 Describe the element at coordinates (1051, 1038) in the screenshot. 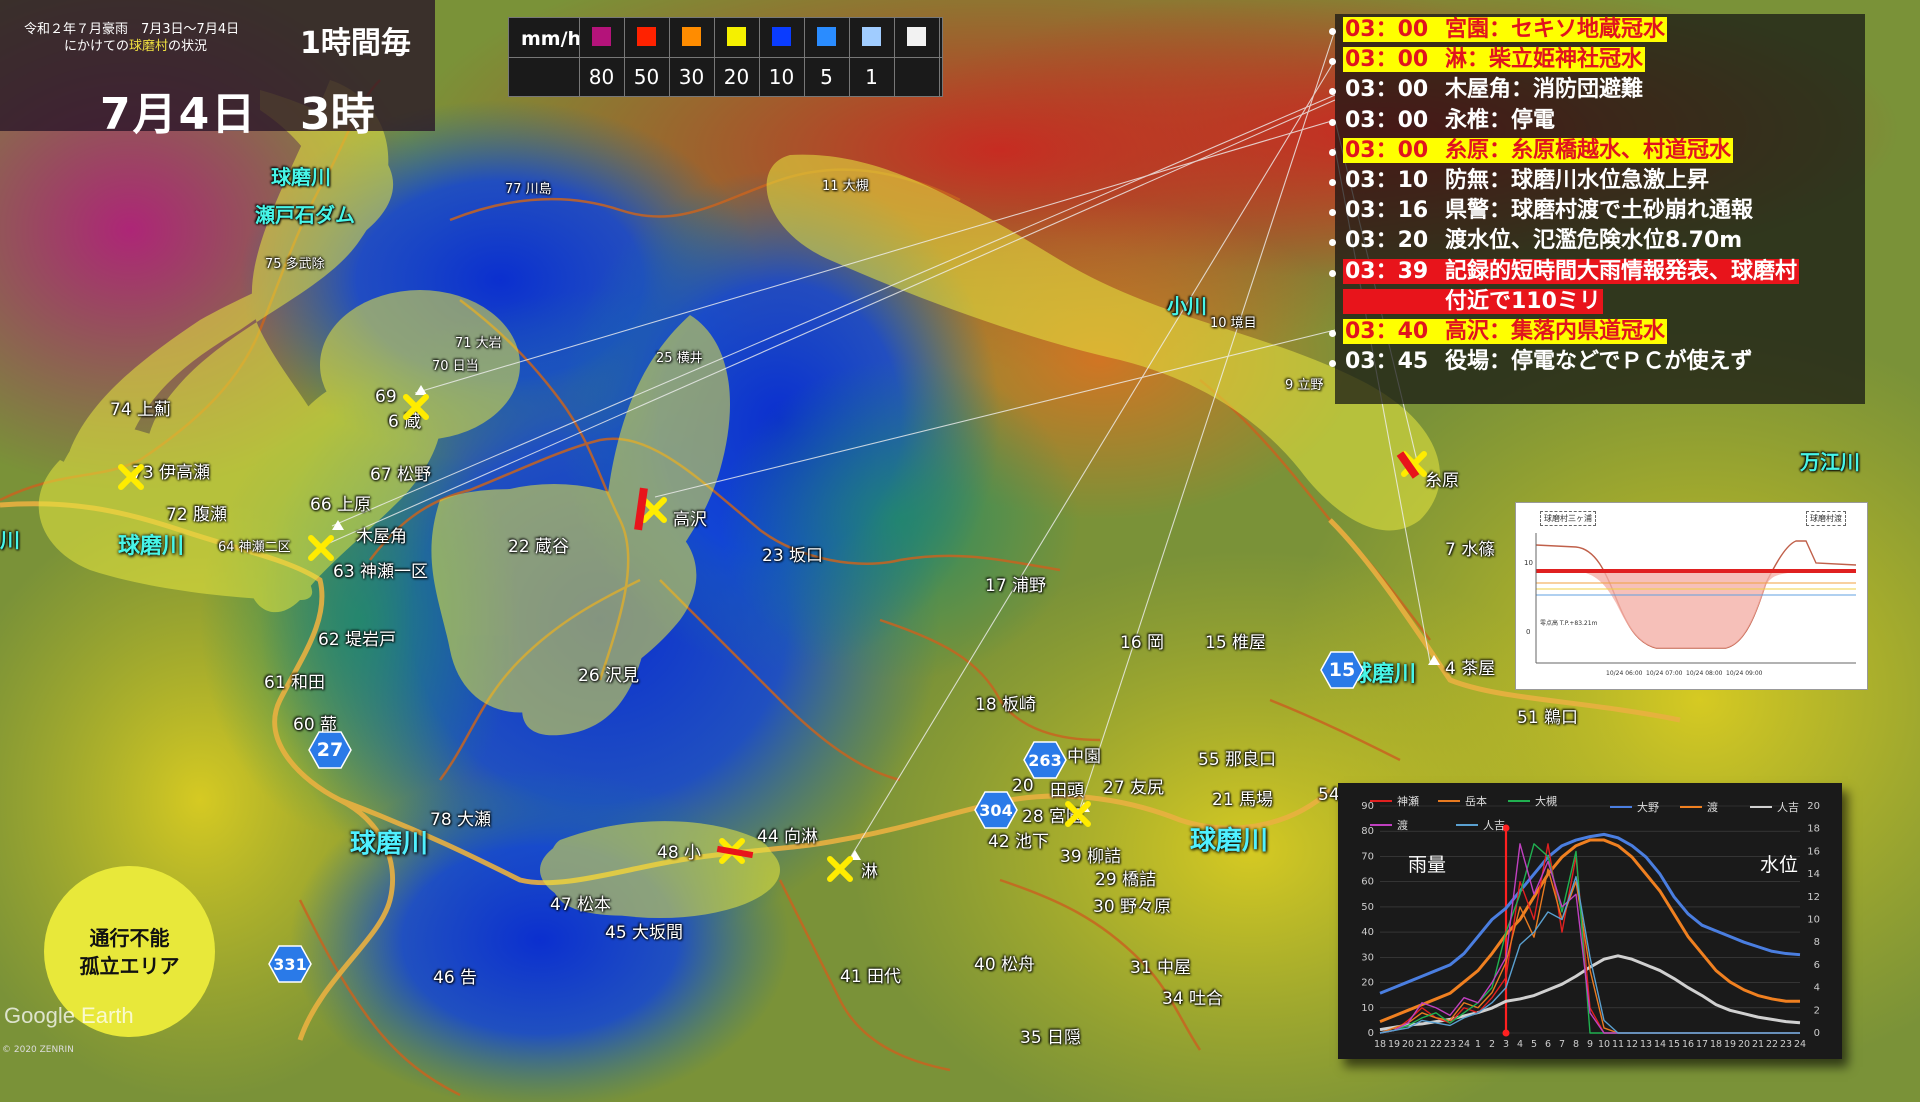

I see `place-label: 35 日隠` at that location.